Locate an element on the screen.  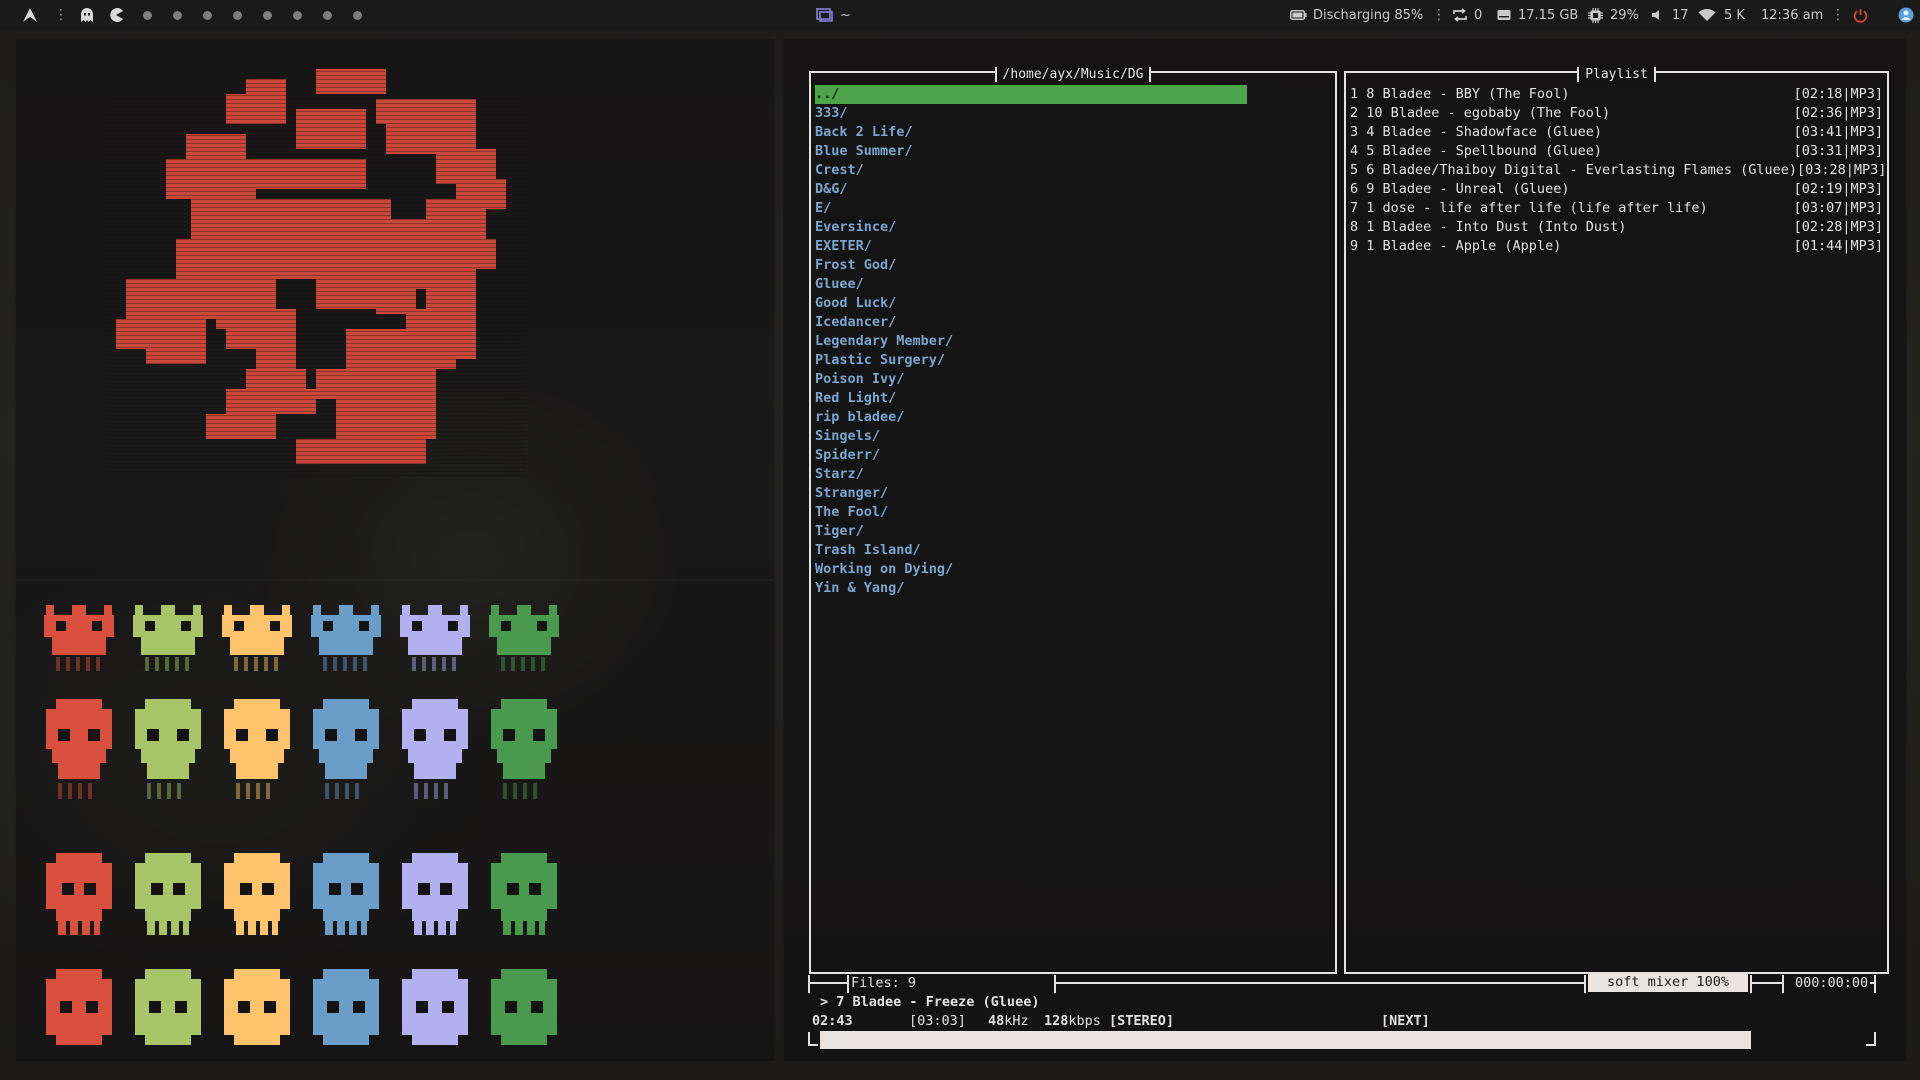
directory-item: ../ is located at coordinates (1031, 94).